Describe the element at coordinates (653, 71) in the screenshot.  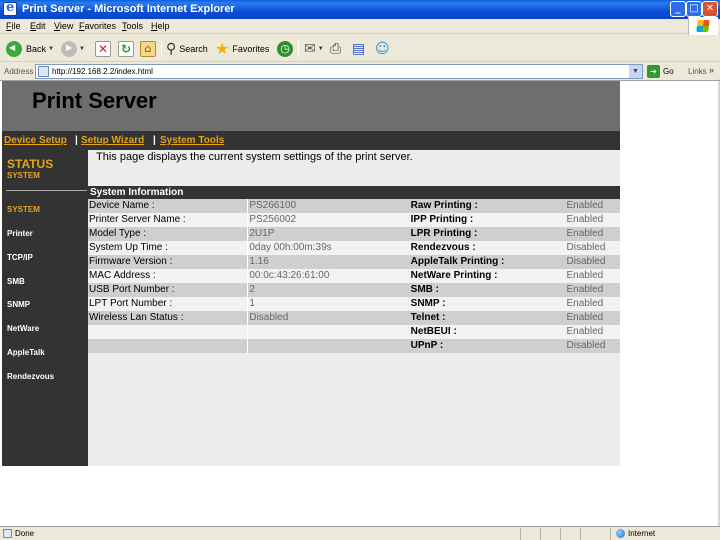
I see `go-arrow-icon: ➔` at that location.